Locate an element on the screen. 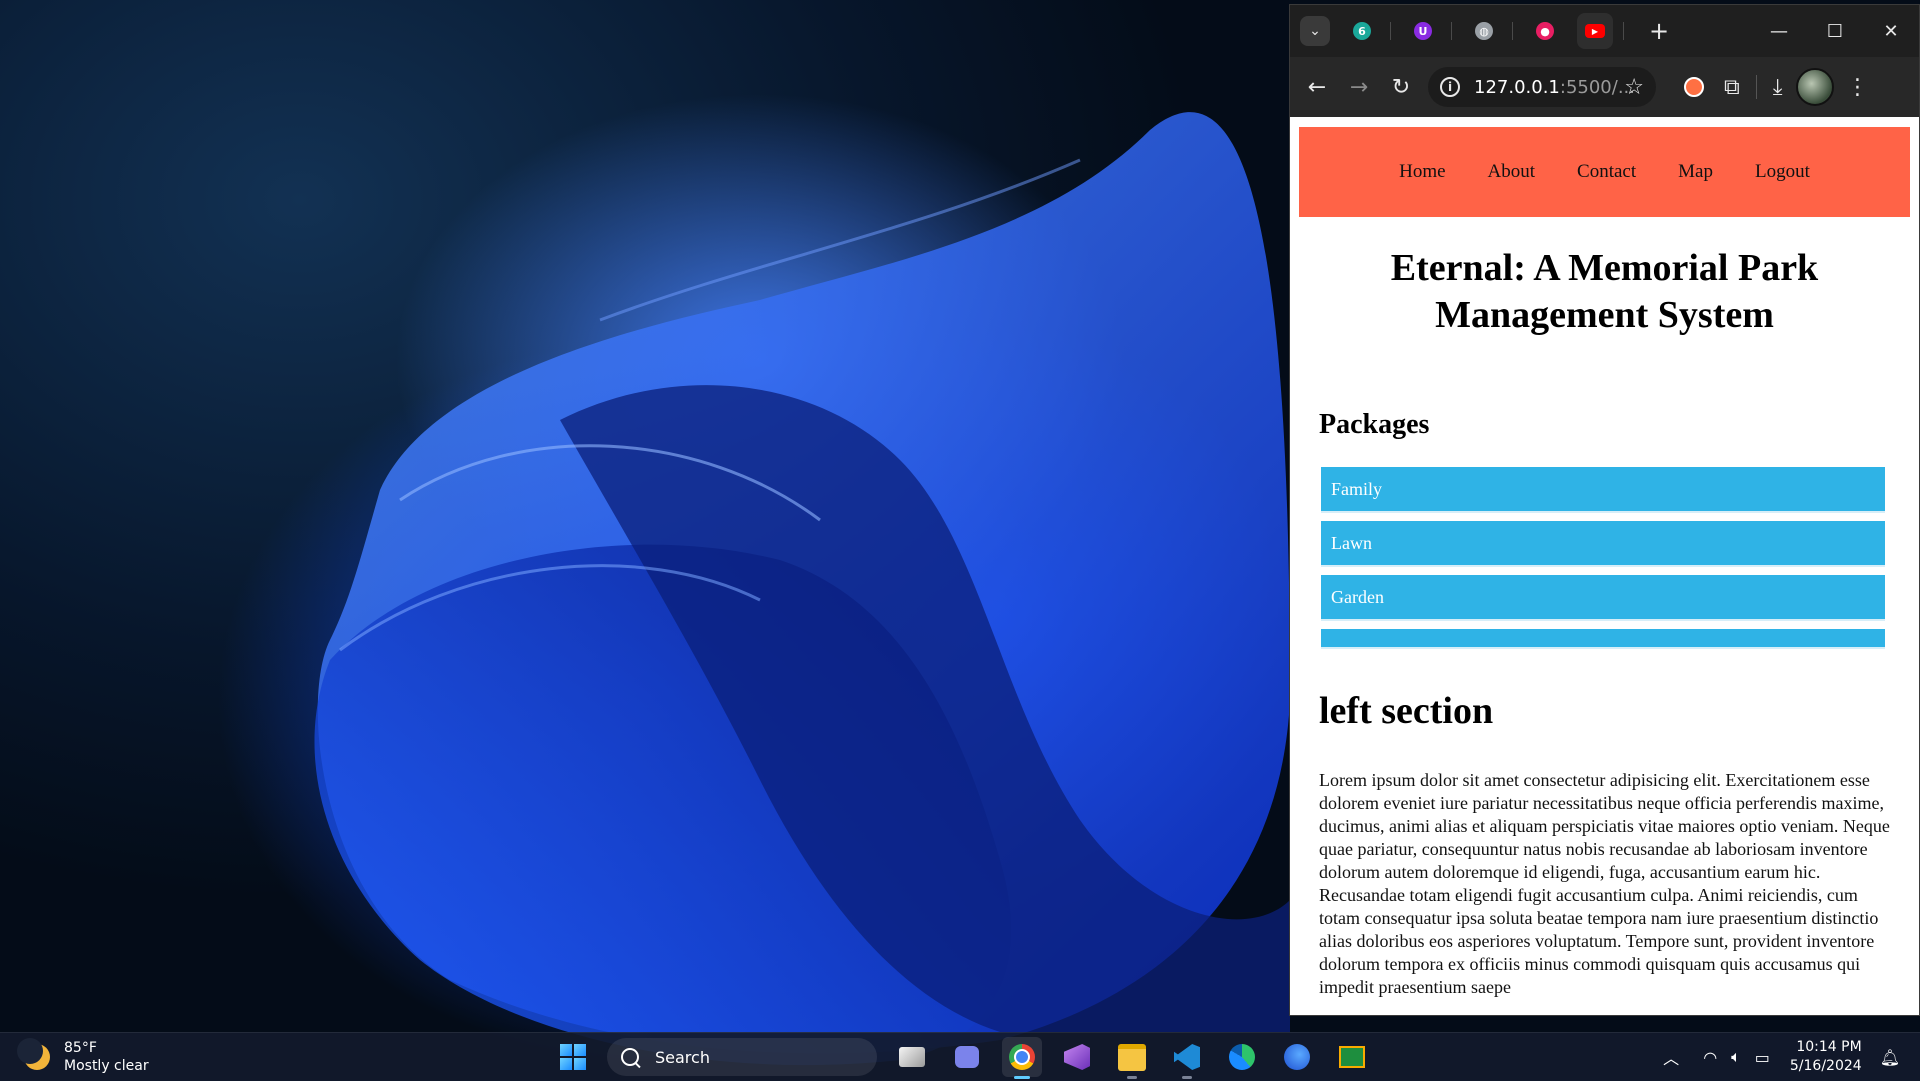  classroom-app is located at coordinates (1352, 1057).